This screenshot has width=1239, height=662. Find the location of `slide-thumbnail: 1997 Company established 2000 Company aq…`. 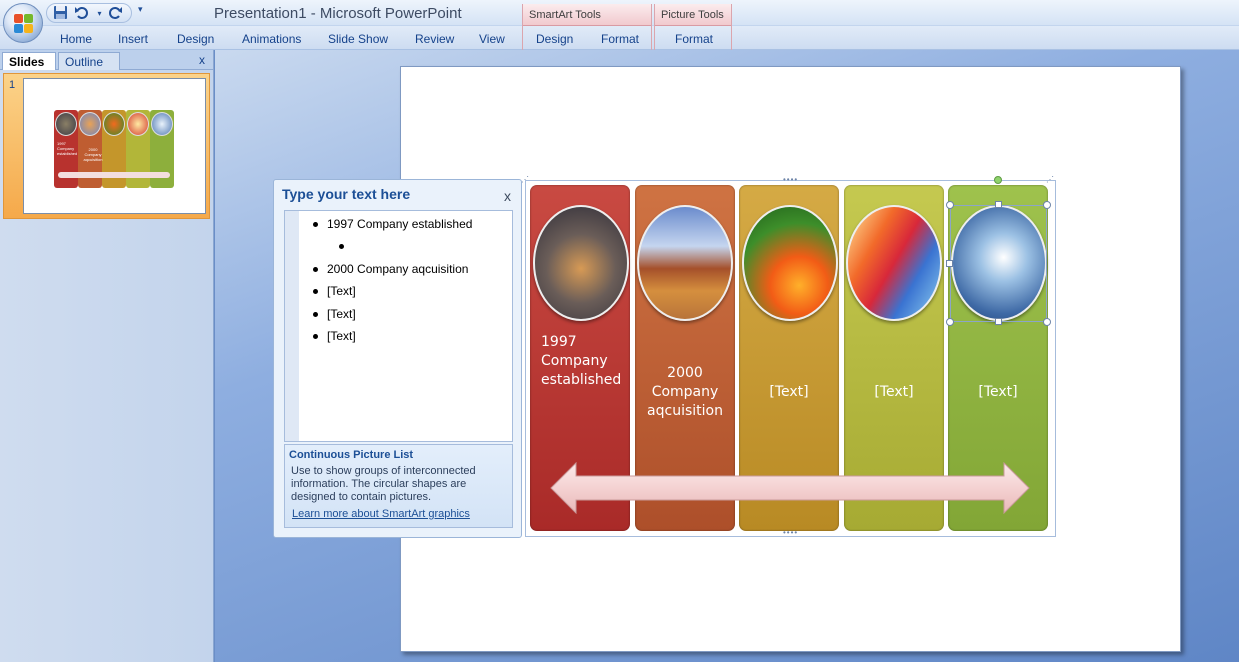

slide-thumbnail: 1997 Company established 2000 Company aq… is located at coordinates (114, 146).